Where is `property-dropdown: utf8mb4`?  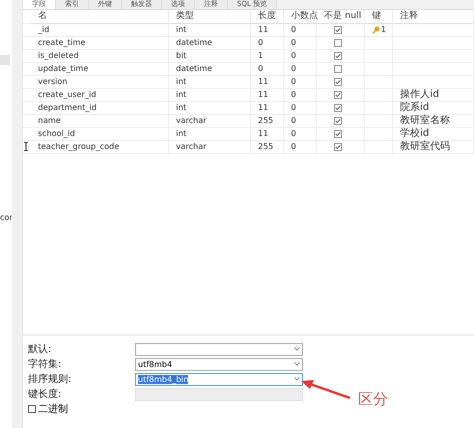
property-dropdown: utf8mb4 is located at coordinates (219, 364).